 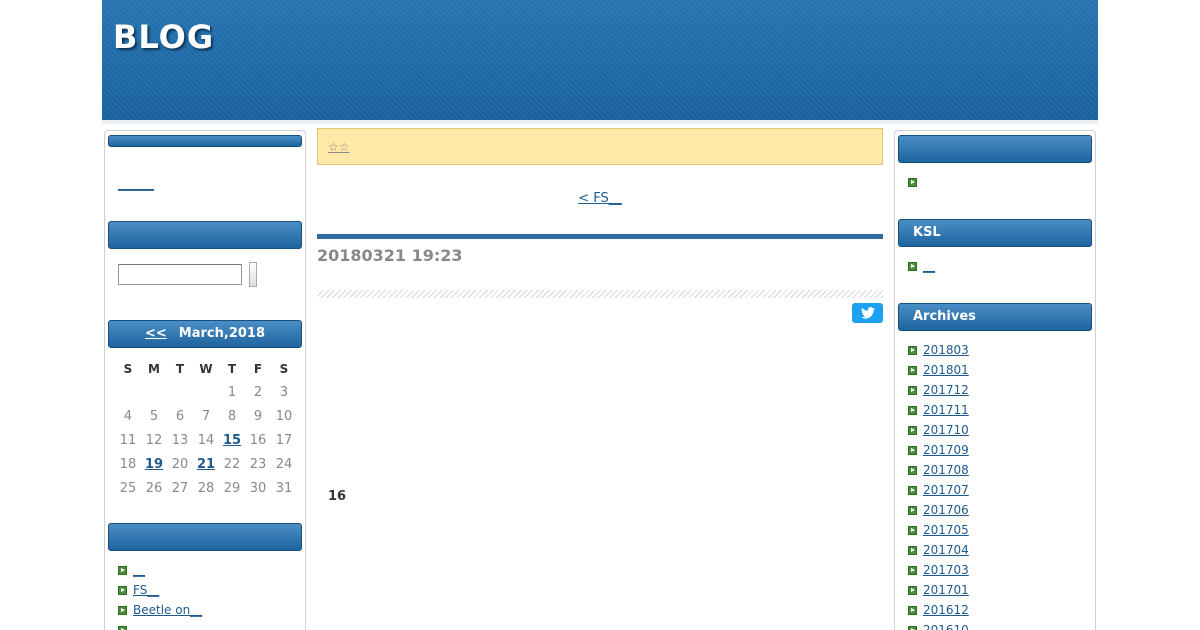 What do you see at coordinates (154, 464) in the screenshot?
I see `calendar-day-link: 19` at bounding box center [154, 464].